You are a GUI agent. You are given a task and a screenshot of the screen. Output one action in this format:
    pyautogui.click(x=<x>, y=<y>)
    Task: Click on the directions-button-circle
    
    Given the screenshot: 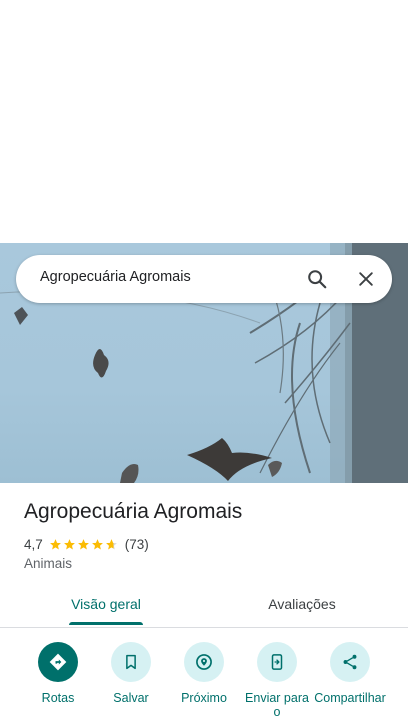 What is the action you would take?
    pyautogui.click(x=58, y=662)
    